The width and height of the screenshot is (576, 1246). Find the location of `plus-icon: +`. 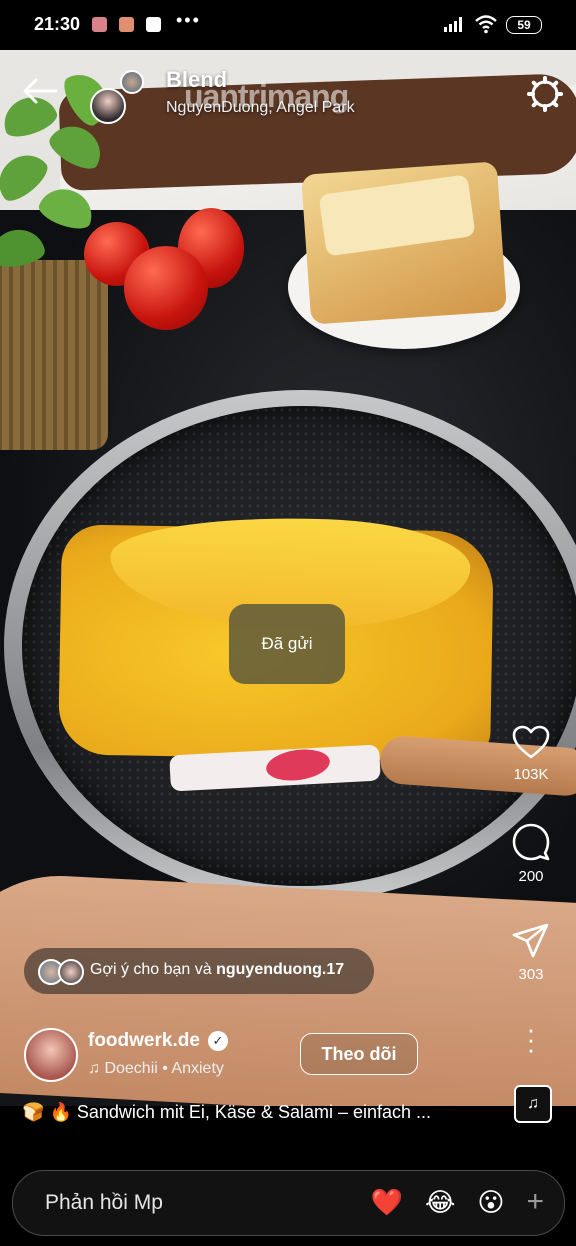

plus-icon: + is located at coordinates (535, 1202).